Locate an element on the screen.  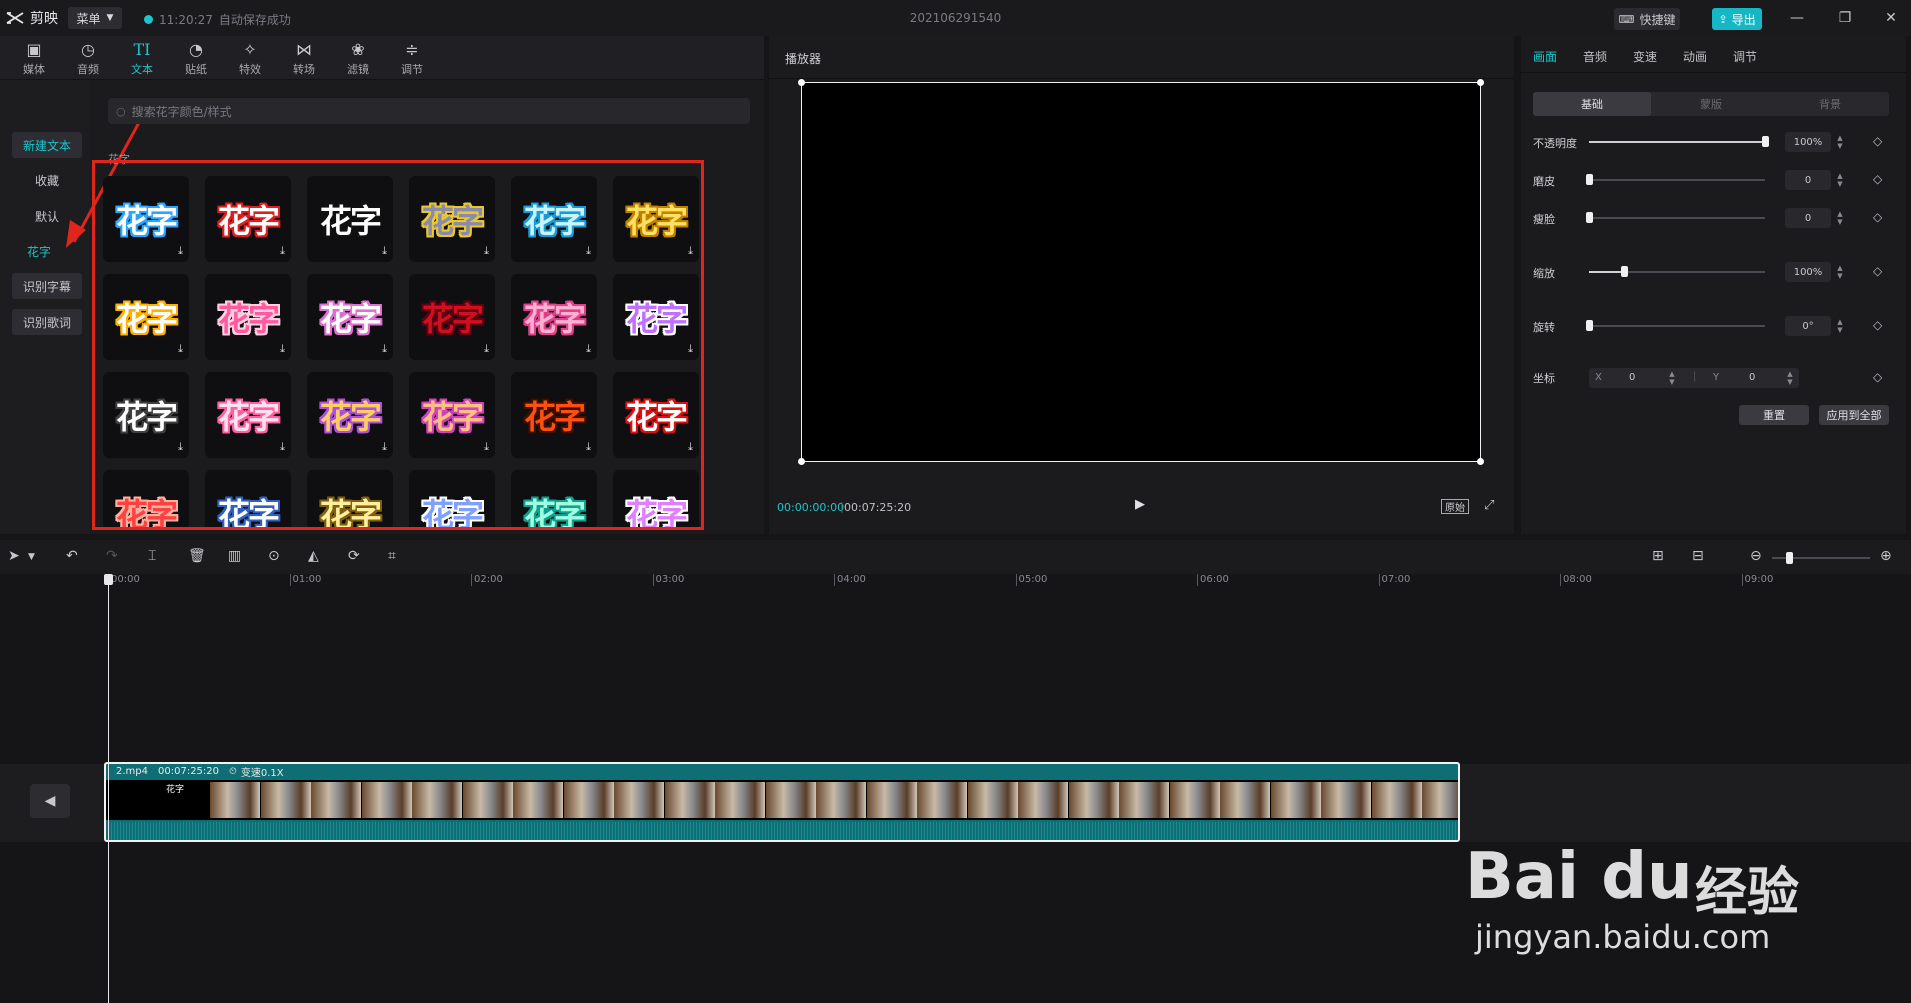
freeze-frame-icon: ▥ is located at coordinates (234, 556).